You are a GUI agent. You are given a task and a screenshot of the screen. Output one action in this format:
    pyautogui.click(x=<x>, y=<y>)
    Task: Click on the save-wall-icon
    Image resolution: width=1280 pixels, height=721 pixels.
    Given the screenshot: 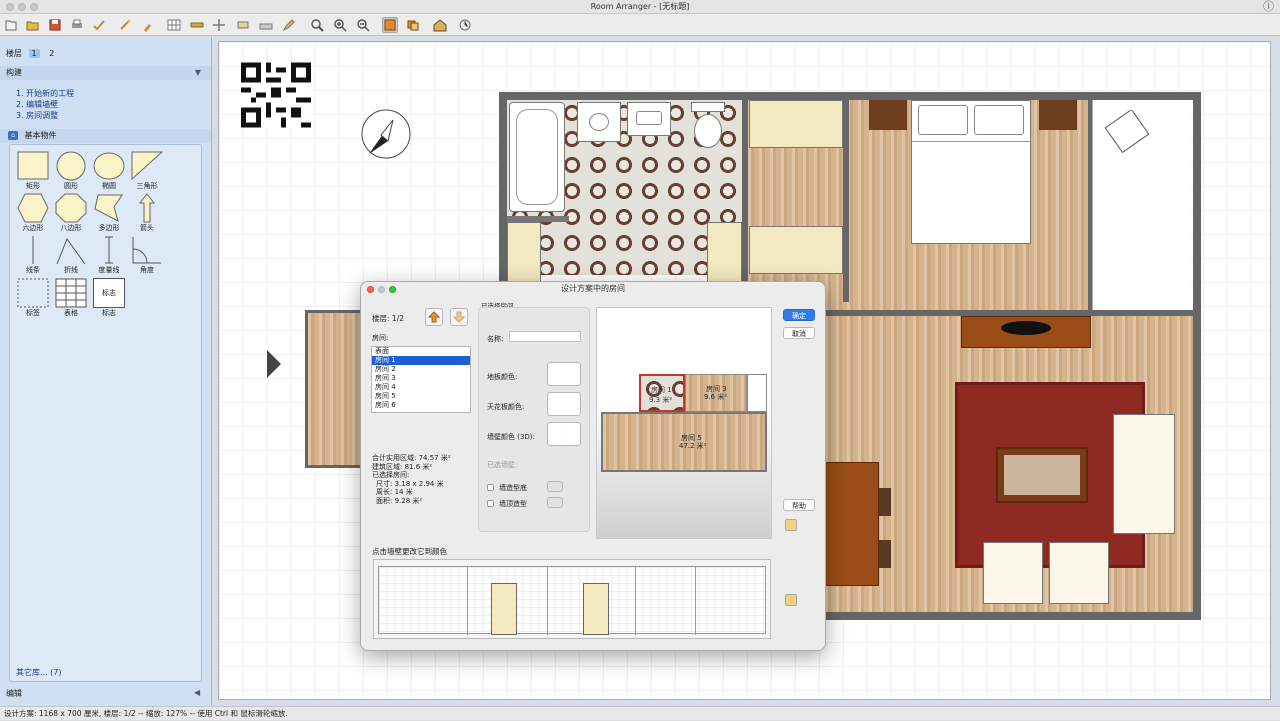 What is the action you would take?
    pyautogui.click(x=791, y=600)
    